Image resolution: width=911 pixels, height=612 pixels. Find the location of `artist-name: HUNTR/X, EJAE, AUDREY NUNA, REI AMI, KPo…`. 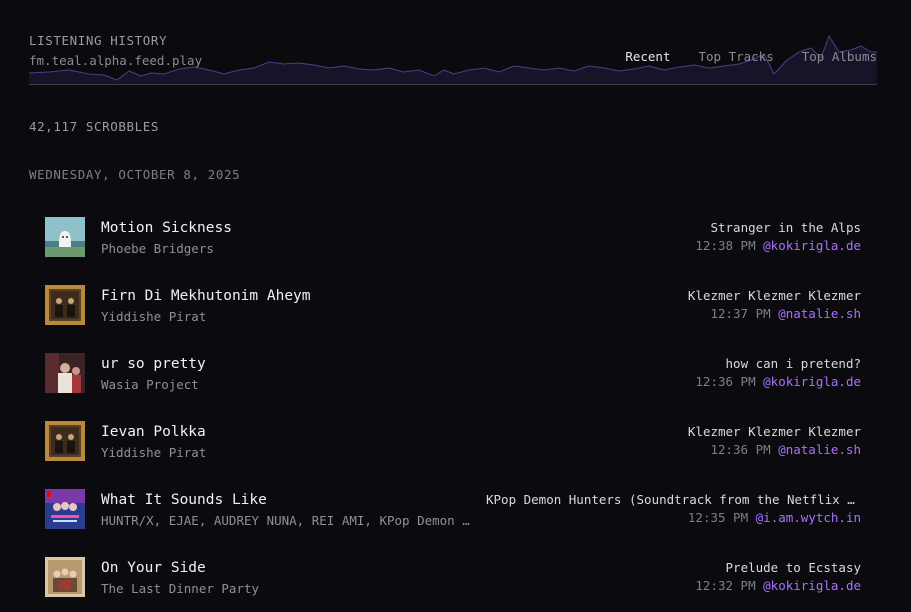

artist-name: HUNTR/X, EJAE, AUDREY NUNA, REI AMI, KPo… is located at coordinates (287, 520).